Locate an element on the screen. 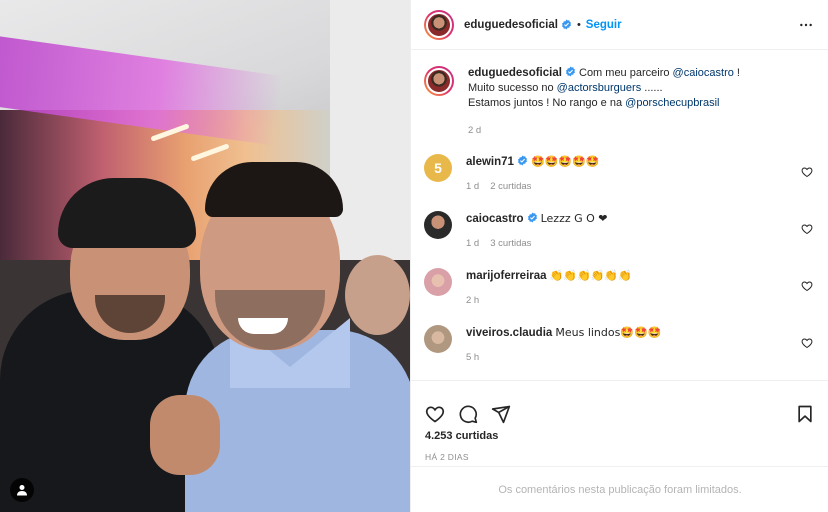  comment-icon is located at coordinates (468, 414).